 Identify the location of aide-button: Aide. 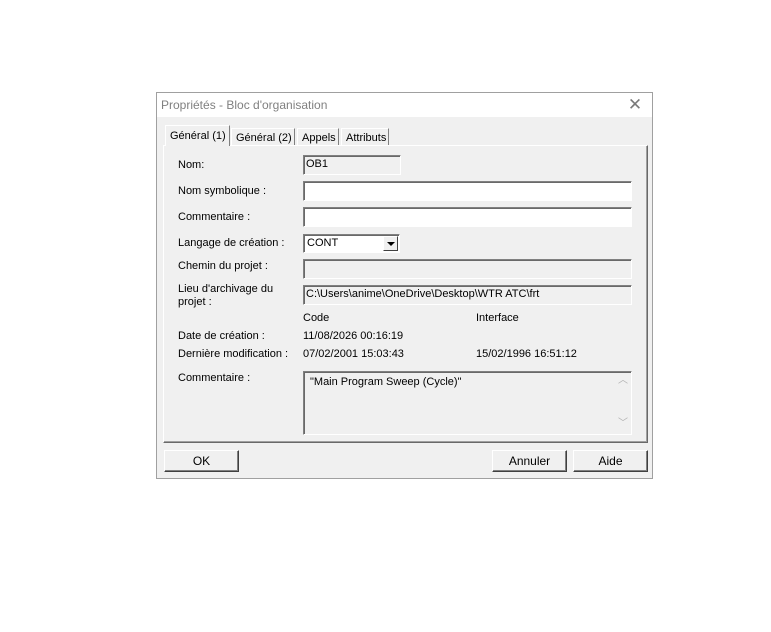
(610, 461).